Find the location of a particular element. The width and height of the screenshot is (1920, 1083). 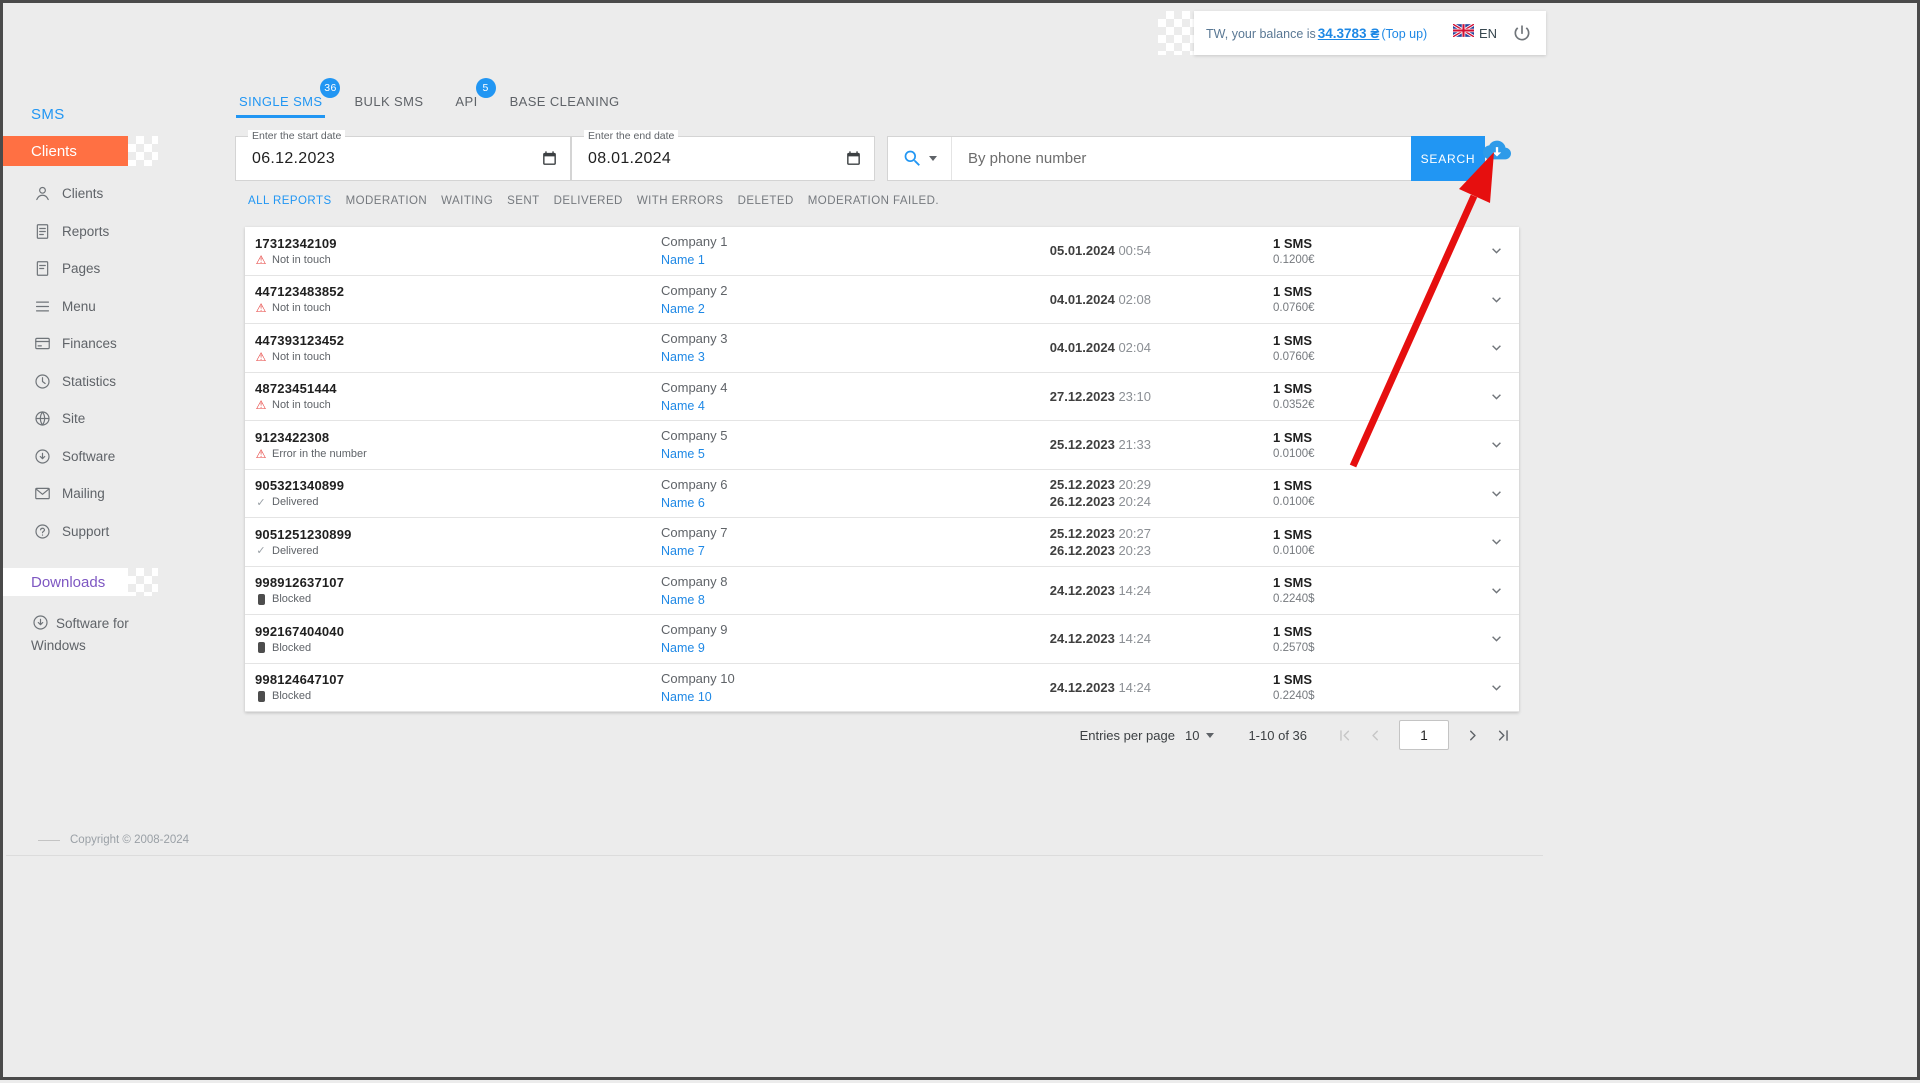

phone-number: 998912637107 is located at coordinates (300, 583).